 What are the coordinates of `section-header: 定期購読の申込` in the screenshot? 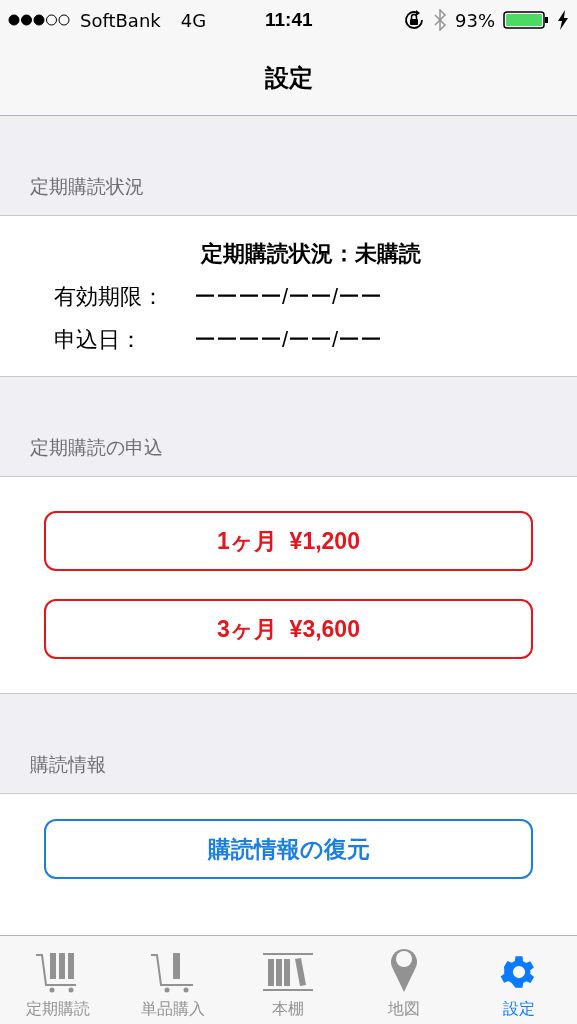 It's located at (96, 447).